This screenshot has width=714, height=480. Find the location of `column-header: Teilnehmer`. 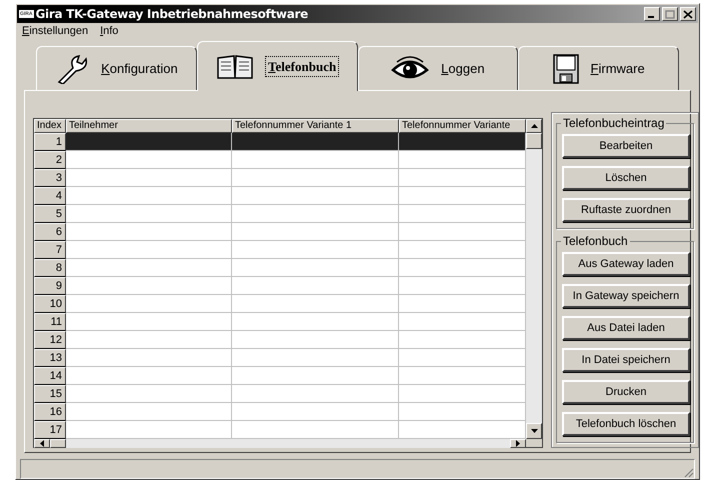

column-header: Teilnehmer is located at coordinates (149, 126).